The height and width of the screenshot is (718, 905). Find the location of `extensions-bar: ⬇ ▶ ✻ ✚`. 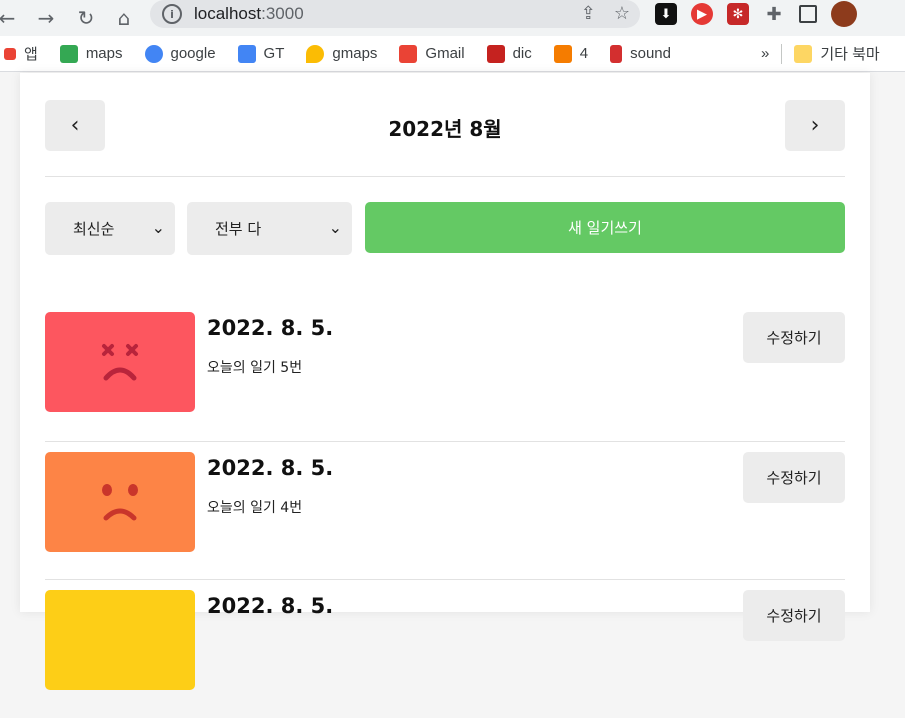

extensions-bar: ⬇ ▶ ✻ ✚ is located at coordinates (756, 14).